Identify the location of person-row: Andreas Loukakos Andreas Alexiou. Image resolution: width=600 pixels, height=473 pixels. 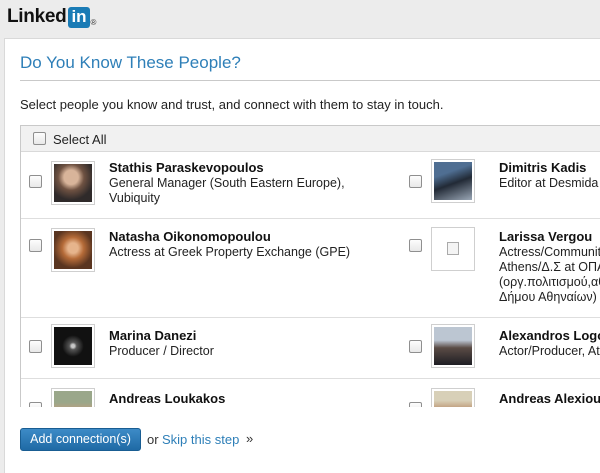
(310, 393).